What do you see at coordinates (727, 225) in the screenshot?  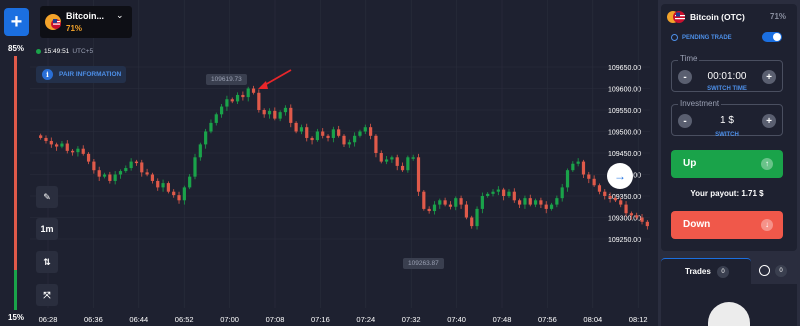 I see `down-button: Down ↓` at bounding box center [727, 225].